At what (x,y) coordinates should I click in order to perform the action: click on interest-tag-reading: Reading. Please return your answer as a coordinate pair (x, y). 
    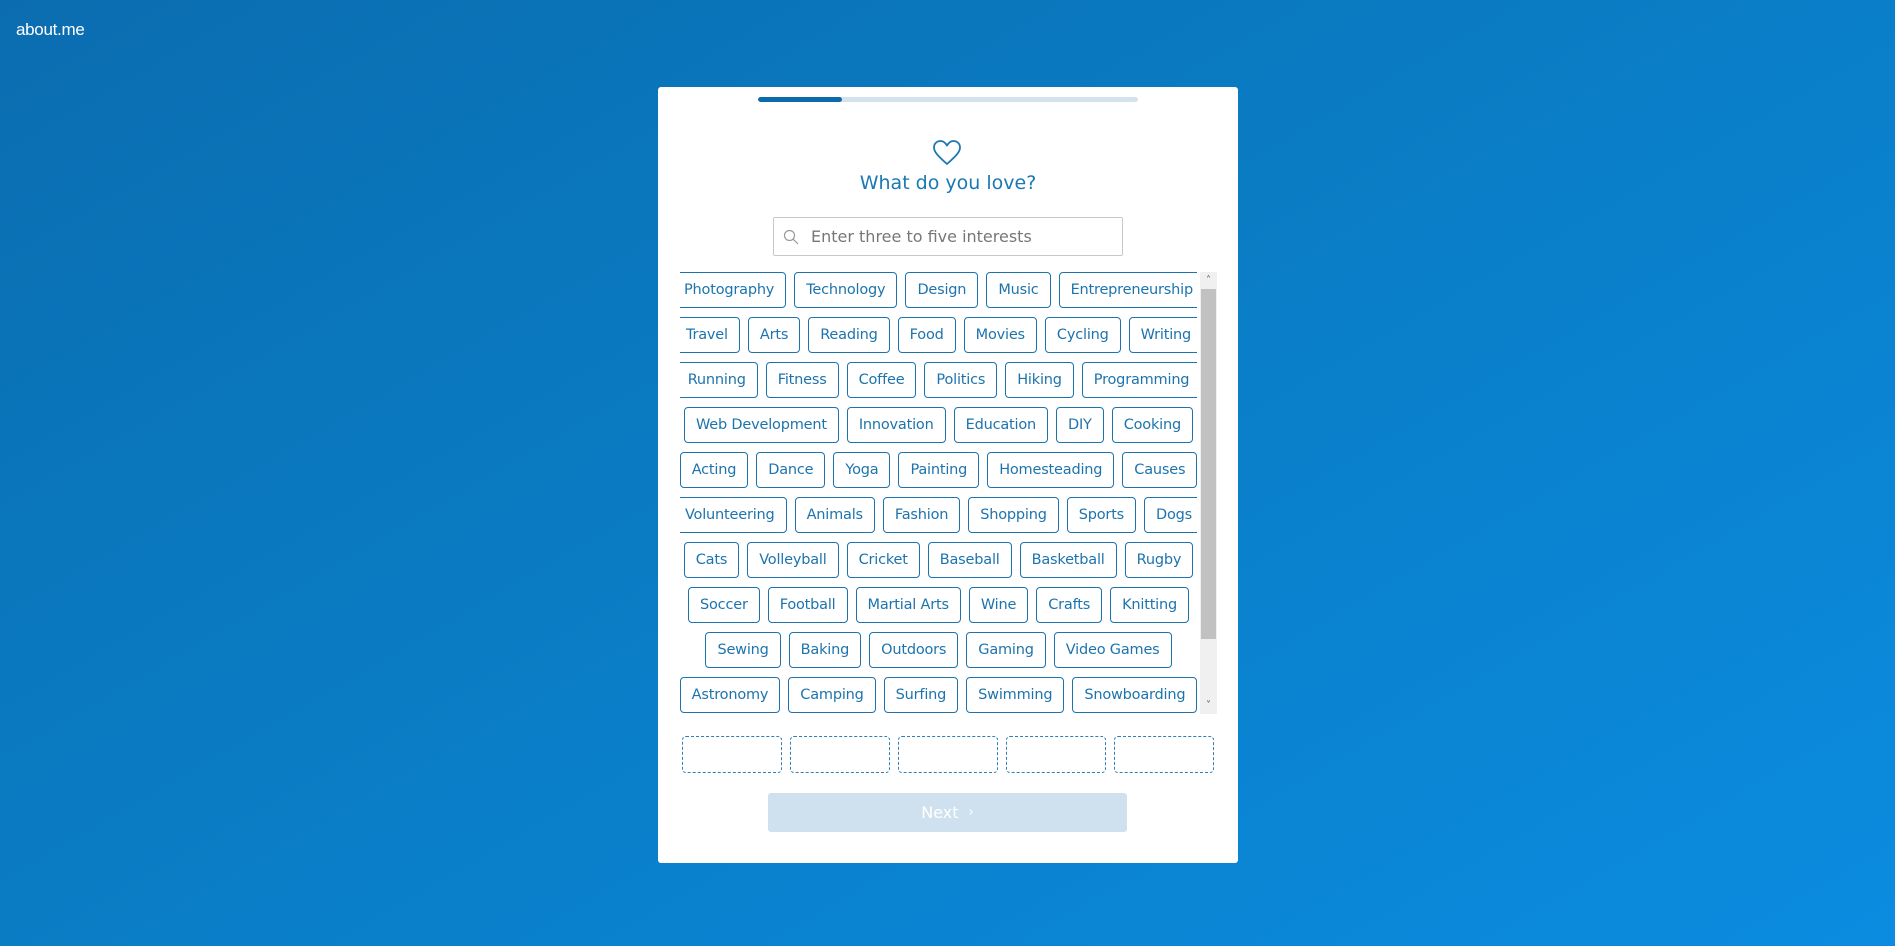
    Looking at the image, I should click on (849, 335).